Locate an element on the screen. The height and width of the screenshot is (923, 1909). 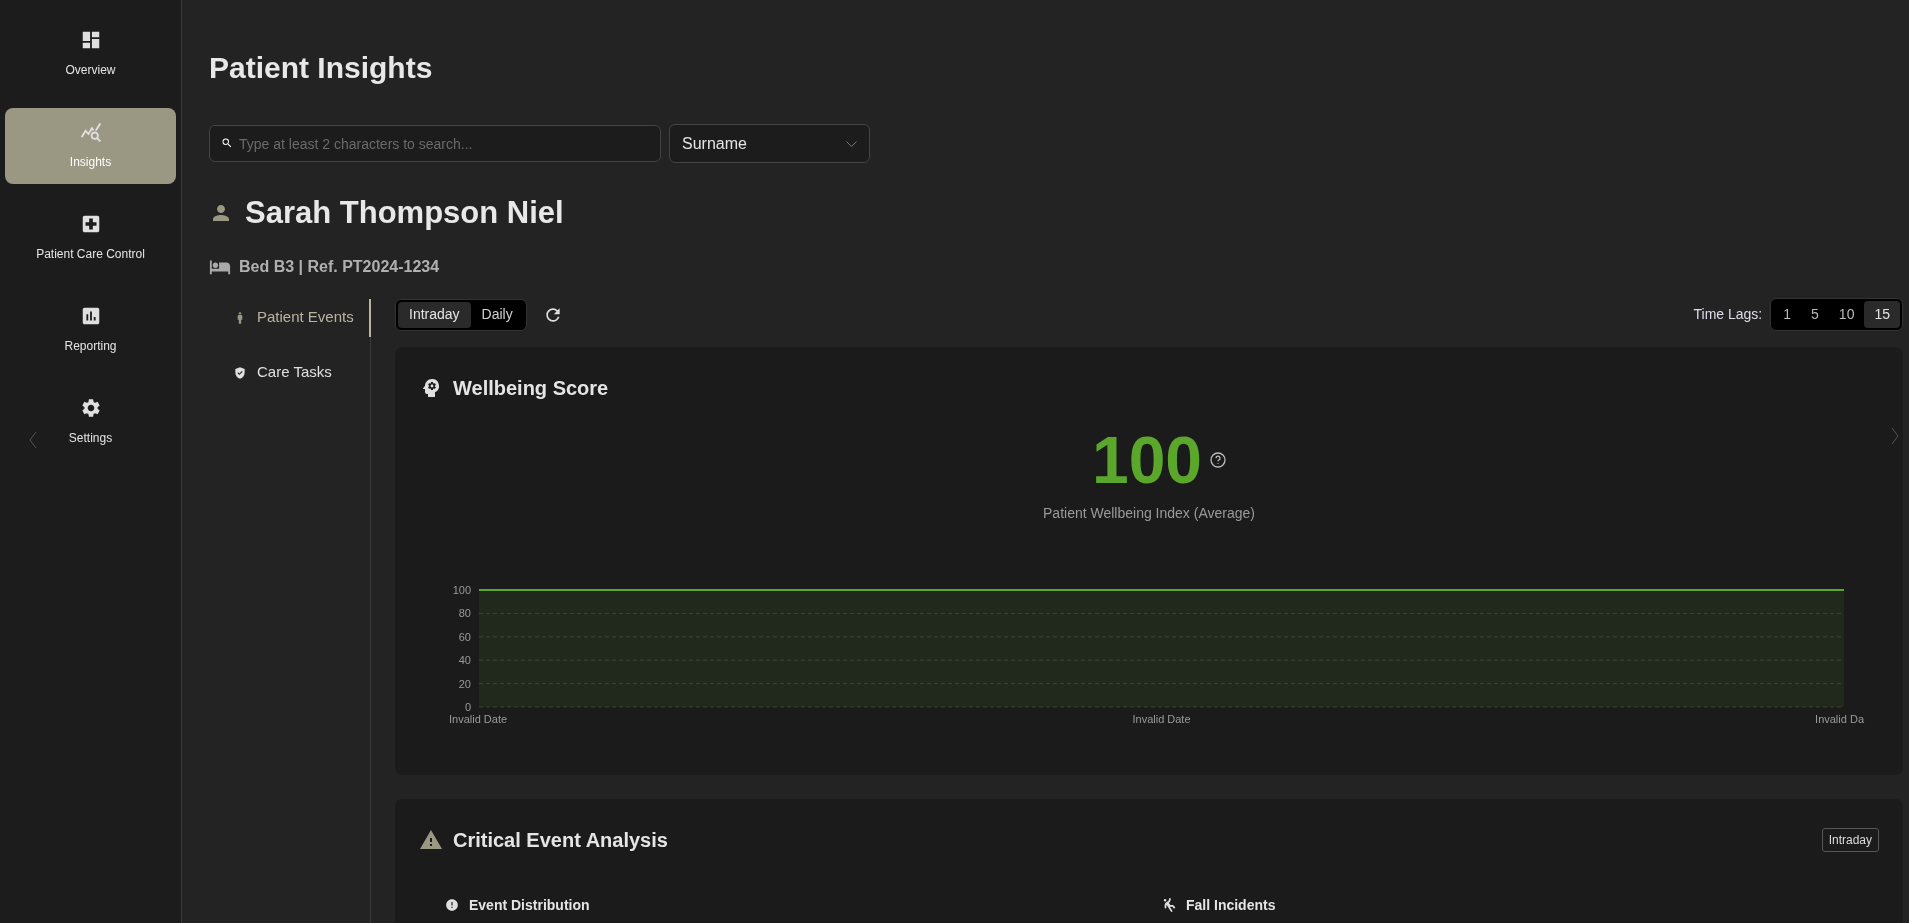
section-title: Event Distribution is located at coordinates (529, 905).